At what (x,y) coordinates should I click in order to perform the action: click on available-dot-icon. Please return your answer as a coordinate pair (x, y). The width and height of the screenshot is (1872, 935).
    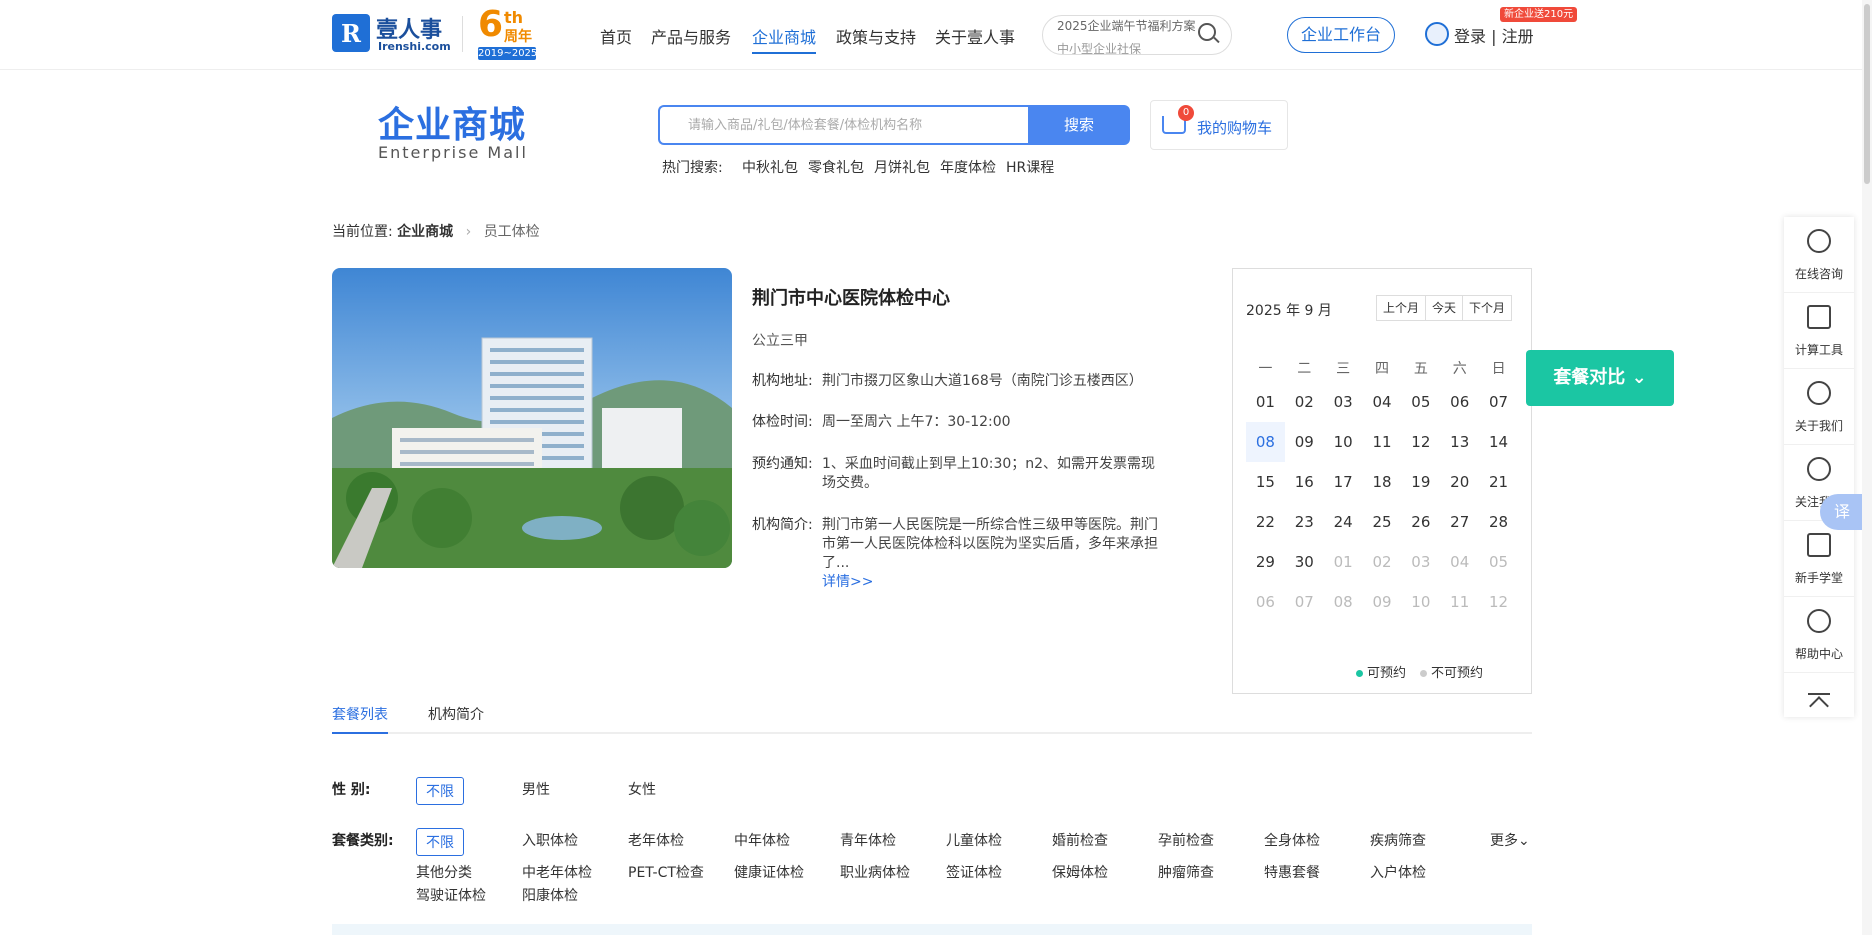
    Looking at the image, I should click on (1359, 673).